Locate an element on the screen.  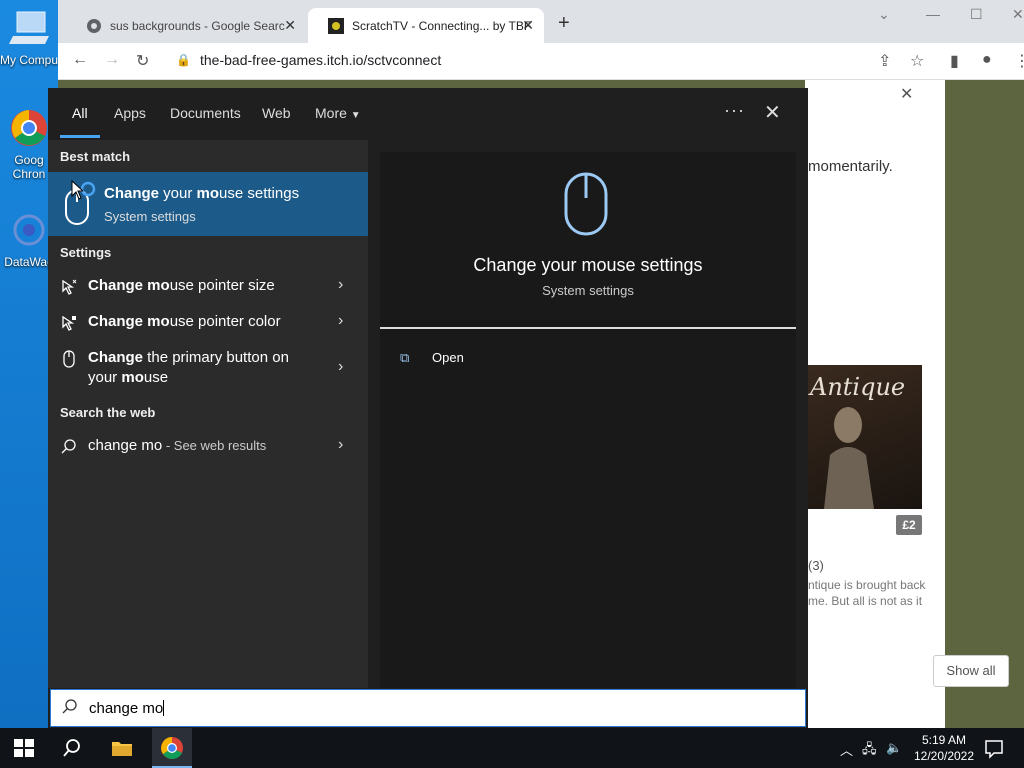
settings-header: Settings is located at coordinates (86, 252).